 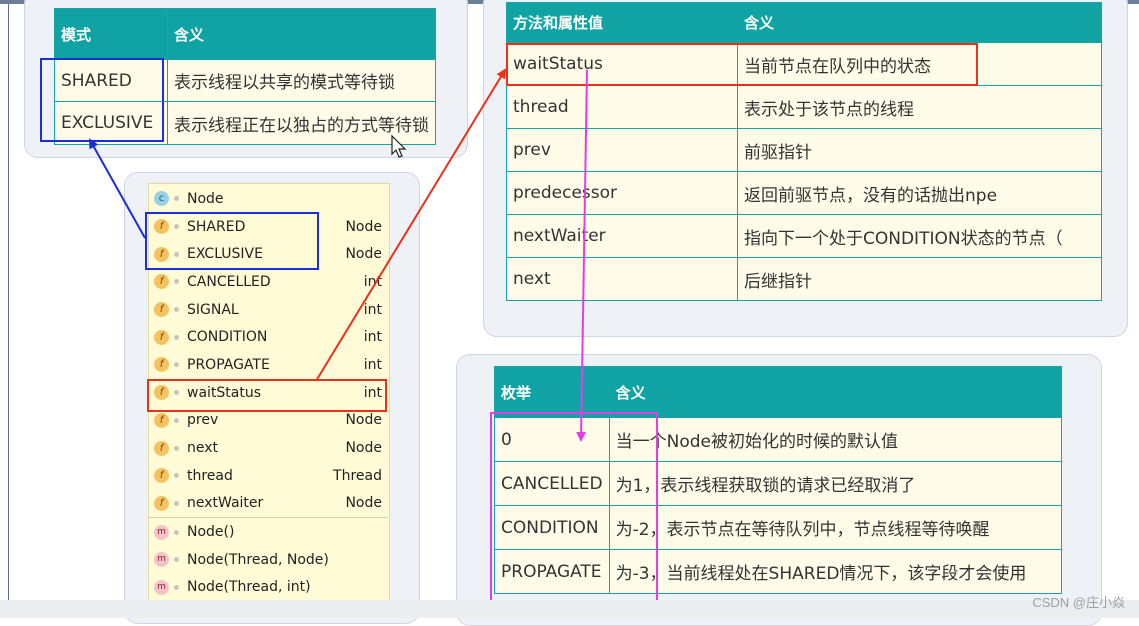 What do you see at coordinates (582, 255) in the screenshot?
I see `magenta-arrow` at bounding box center [582, 255].